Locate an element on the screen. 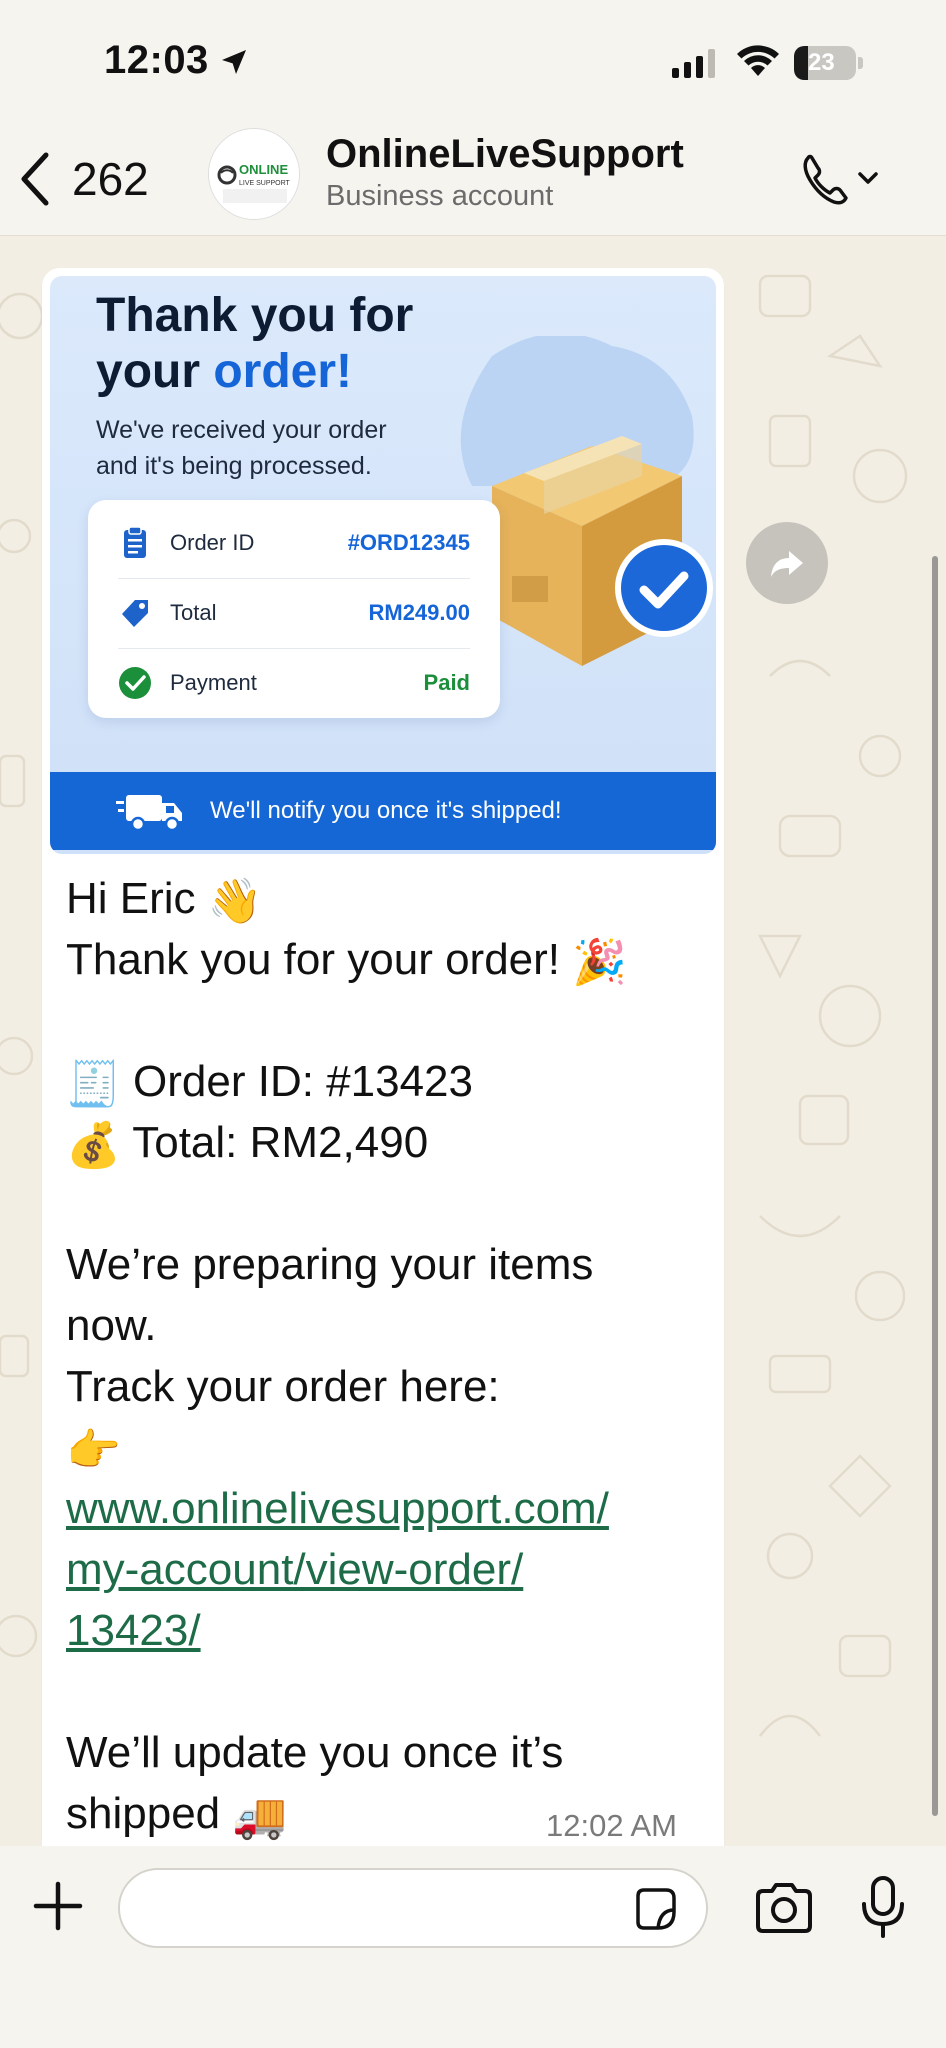  money-bag-emoji: 💰 is located at coordinates (93, 1145).